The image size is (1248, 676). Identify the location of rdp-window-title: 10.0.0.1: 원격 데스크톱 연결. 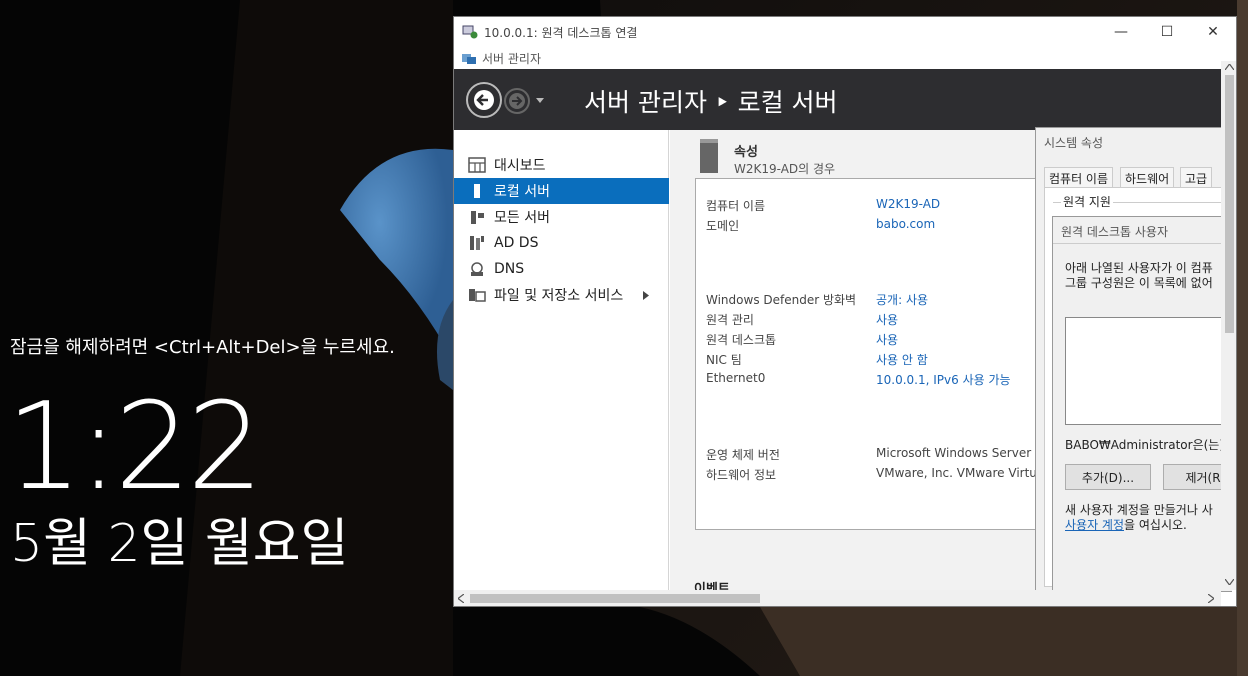
(561, 32).